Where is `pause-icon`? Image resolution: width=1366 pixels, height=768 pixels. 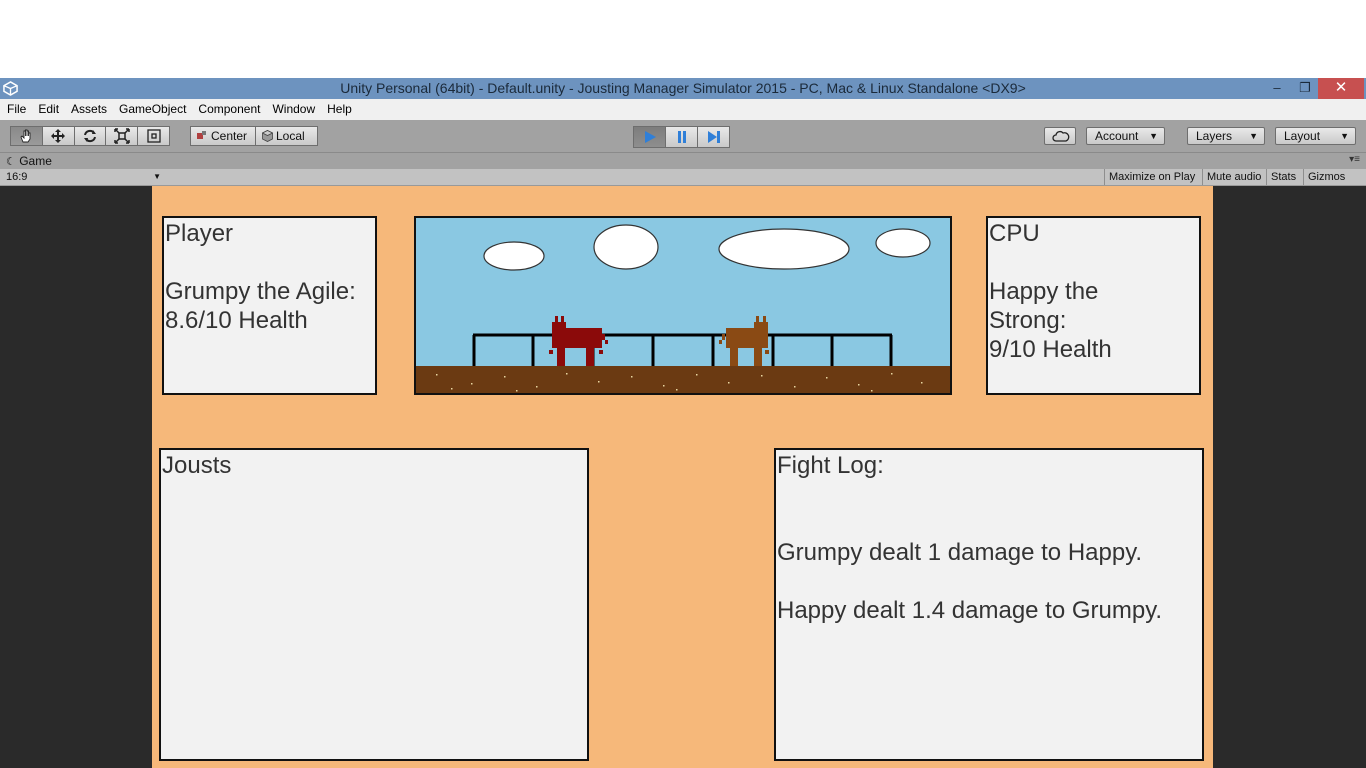
pause-icon is located at coordinates (681, 137).